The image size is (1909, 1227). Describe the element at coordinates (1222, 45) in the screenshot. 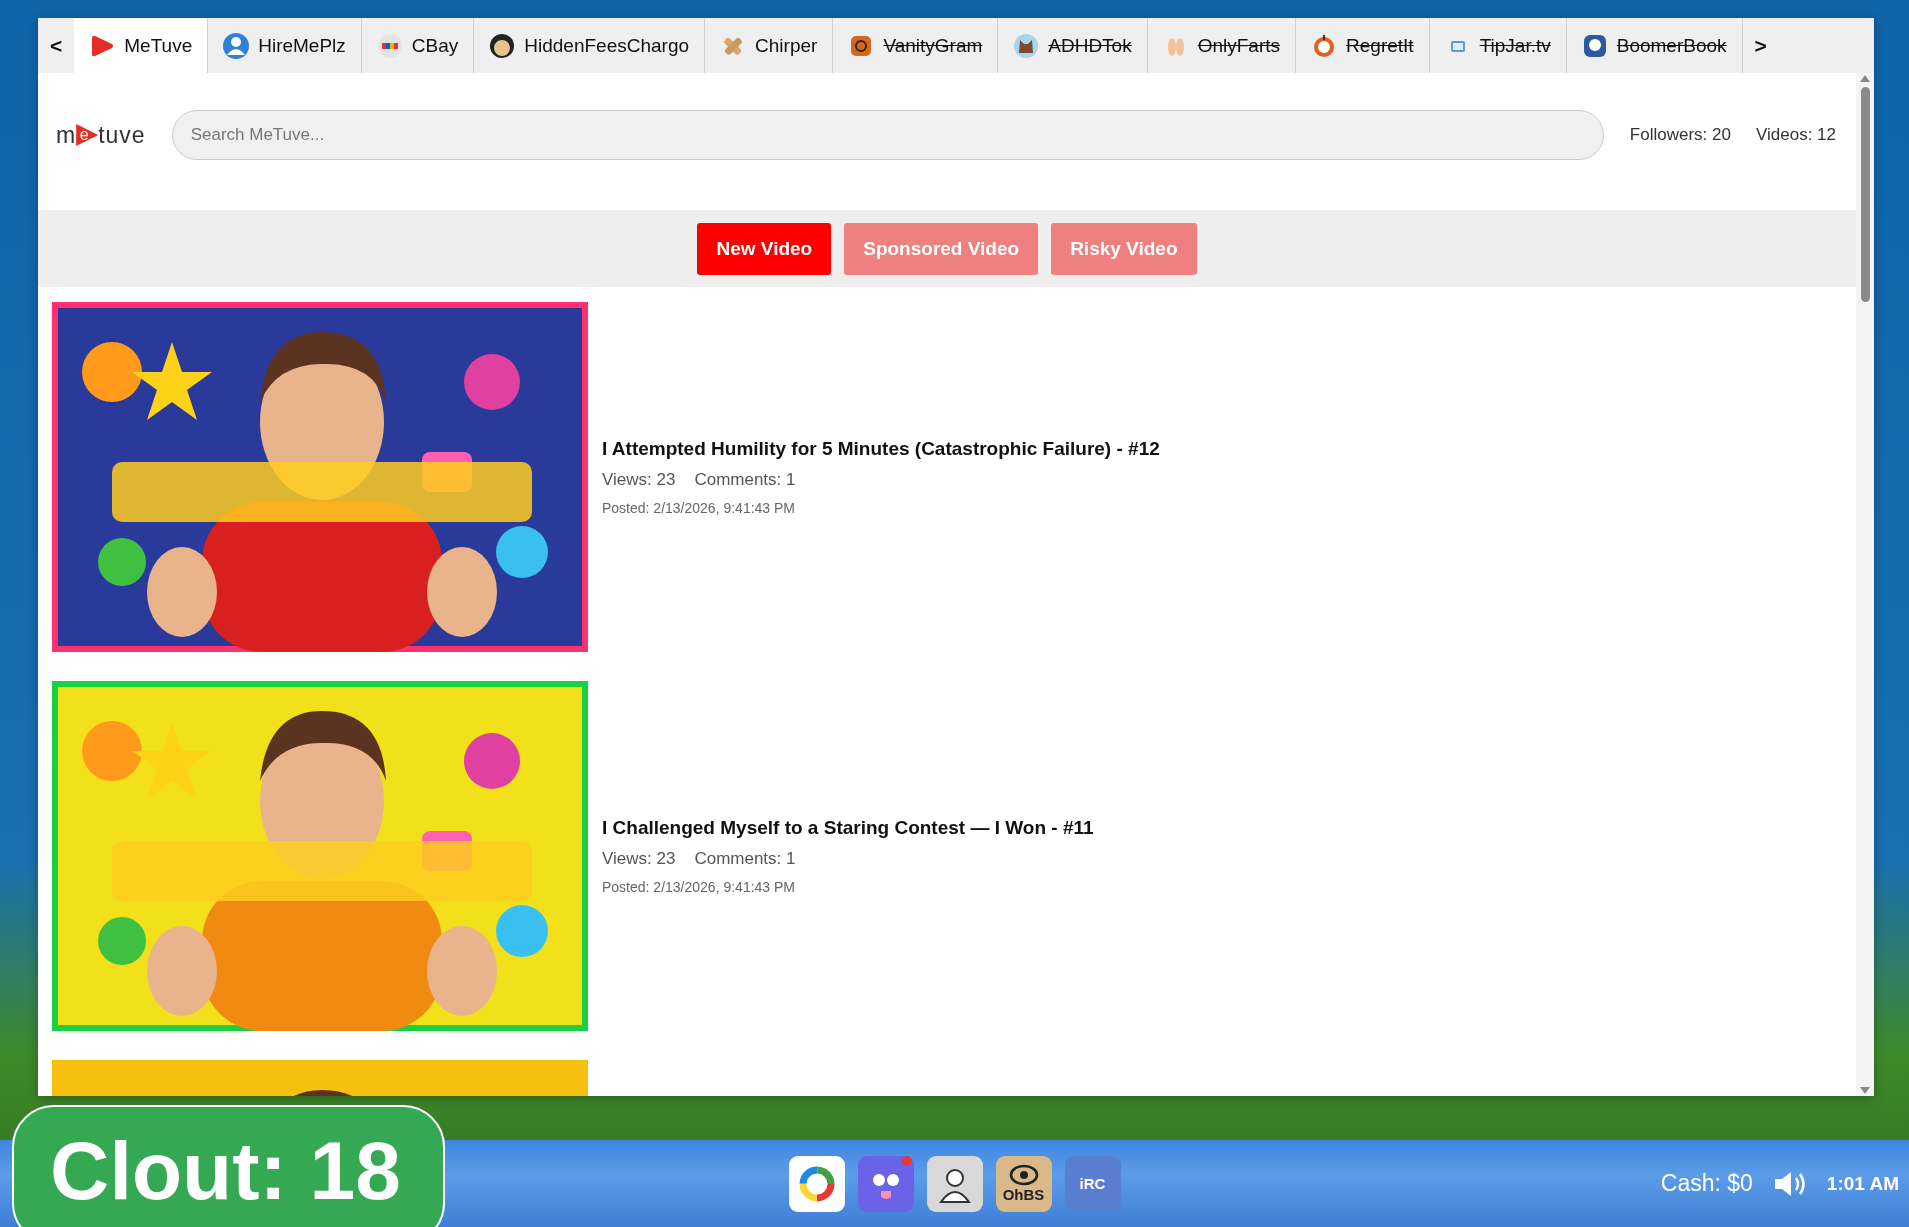

I see `browser-tab: OnlyFarts` at that location.